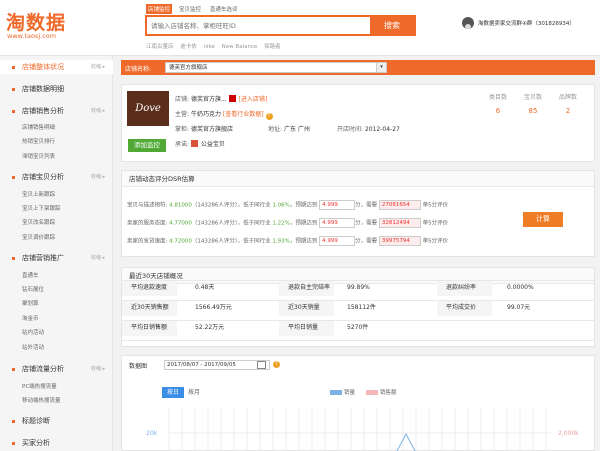 Image resolution: width=600 pixels, height=451 pixels. I want to click on sidebar-section-0: 店铺整体状况 收缩 ▸, so click(56, 67).